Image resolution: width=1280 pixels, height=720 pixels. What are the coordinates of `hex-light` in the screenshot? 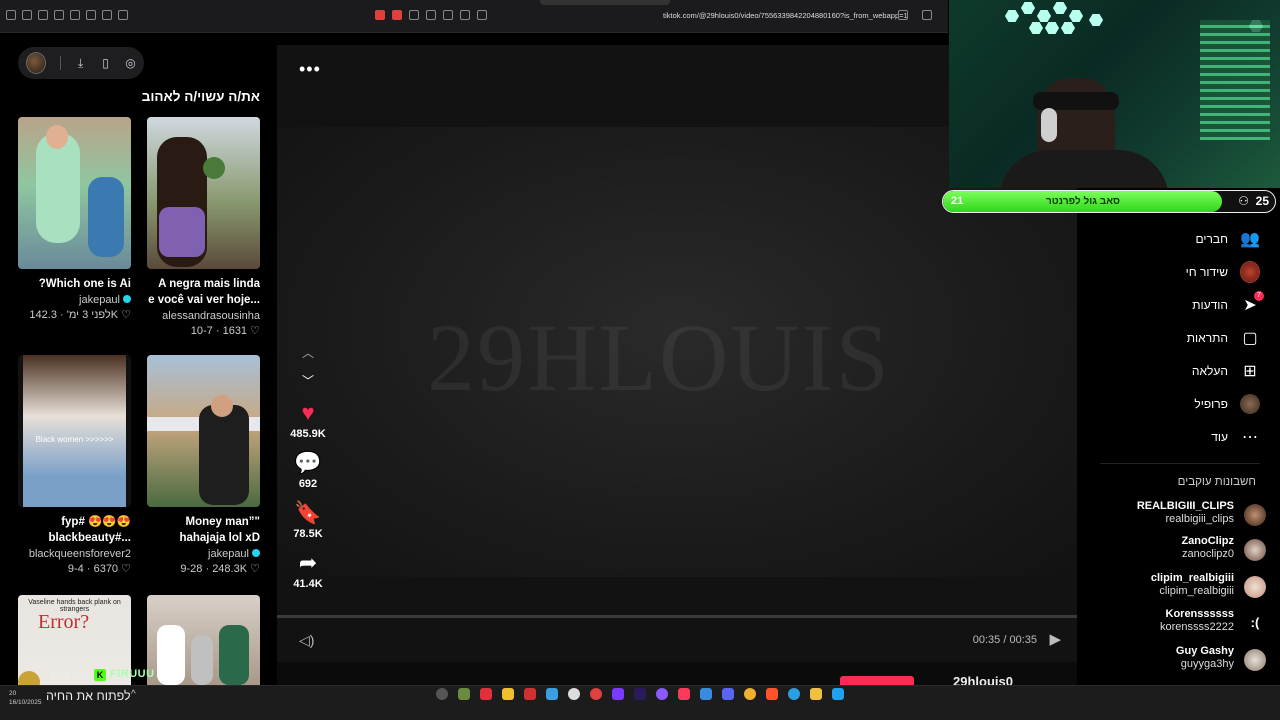 It's located at (1096, 20).